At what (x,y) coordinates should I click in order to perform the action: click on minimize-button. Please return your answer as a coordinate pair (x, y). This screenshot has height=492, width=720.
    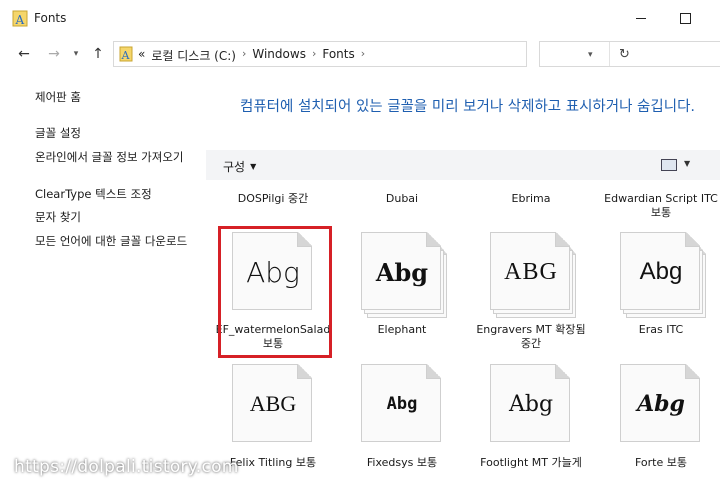
    Looking at the image, I should click on (641, 18).